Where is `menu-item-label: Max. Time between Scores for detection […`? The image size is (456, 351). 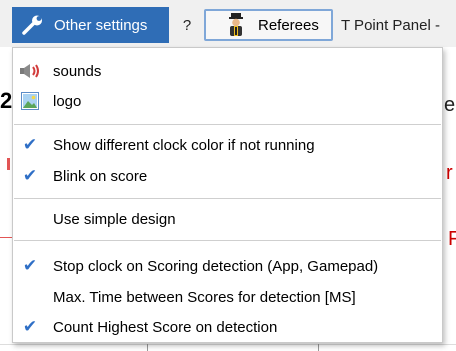 menu-item-label: Max. Time between Scores for detection [… is located at coordinates (204, 297).